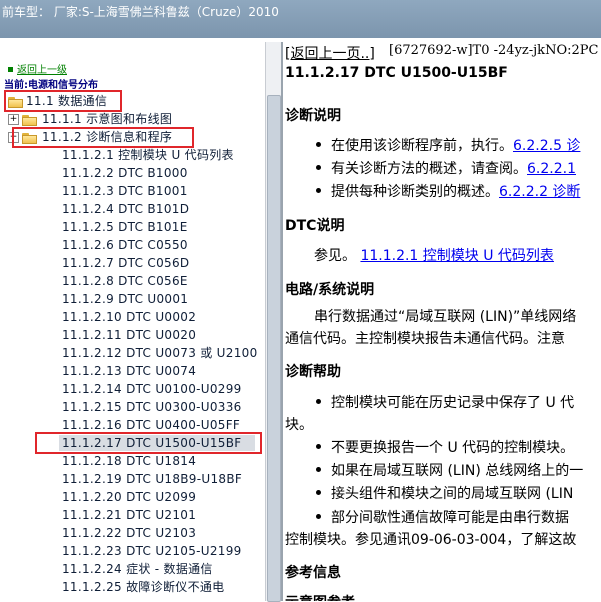 This screenshot has width=601, height=602. Describe the element at coordinates (152, 407) in the screenshot. I see `tree-item: 11.1.2.15 DTC U0300-U0336` at that location.